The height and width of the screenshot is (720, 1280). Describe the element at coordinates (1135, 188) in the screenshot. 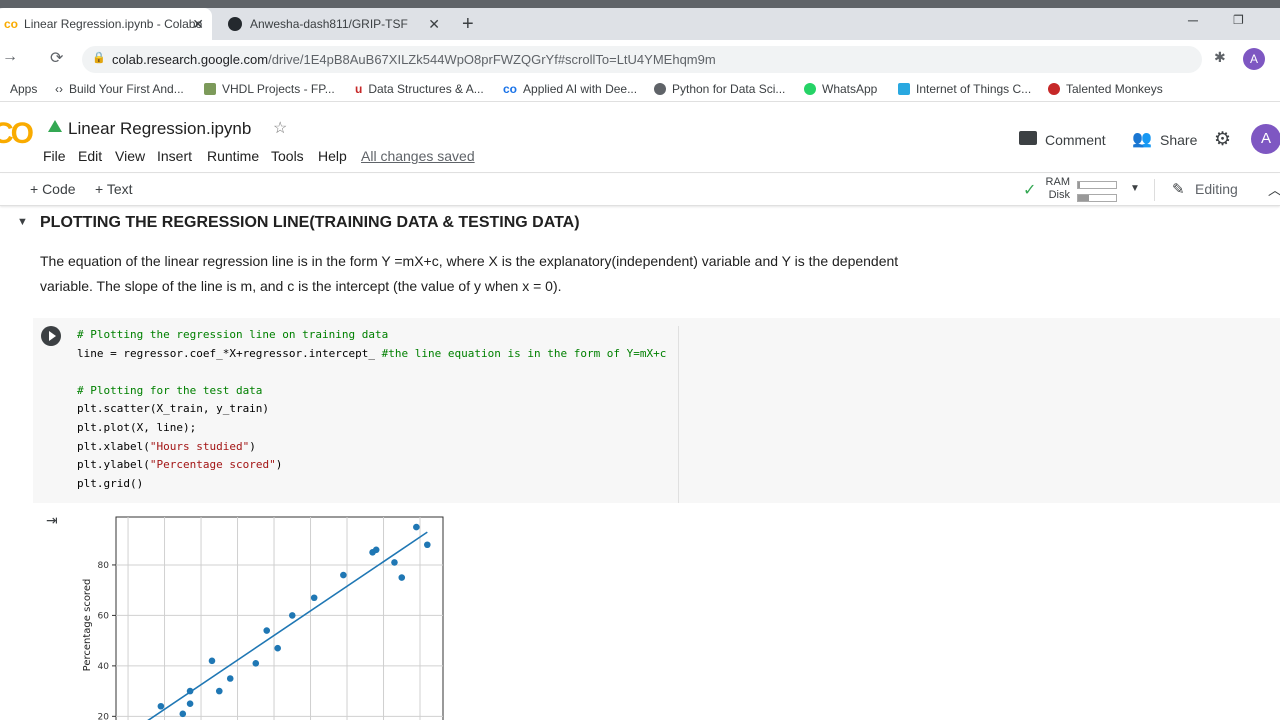

I see `runtime-dropdown-icon: ▼` at that location.